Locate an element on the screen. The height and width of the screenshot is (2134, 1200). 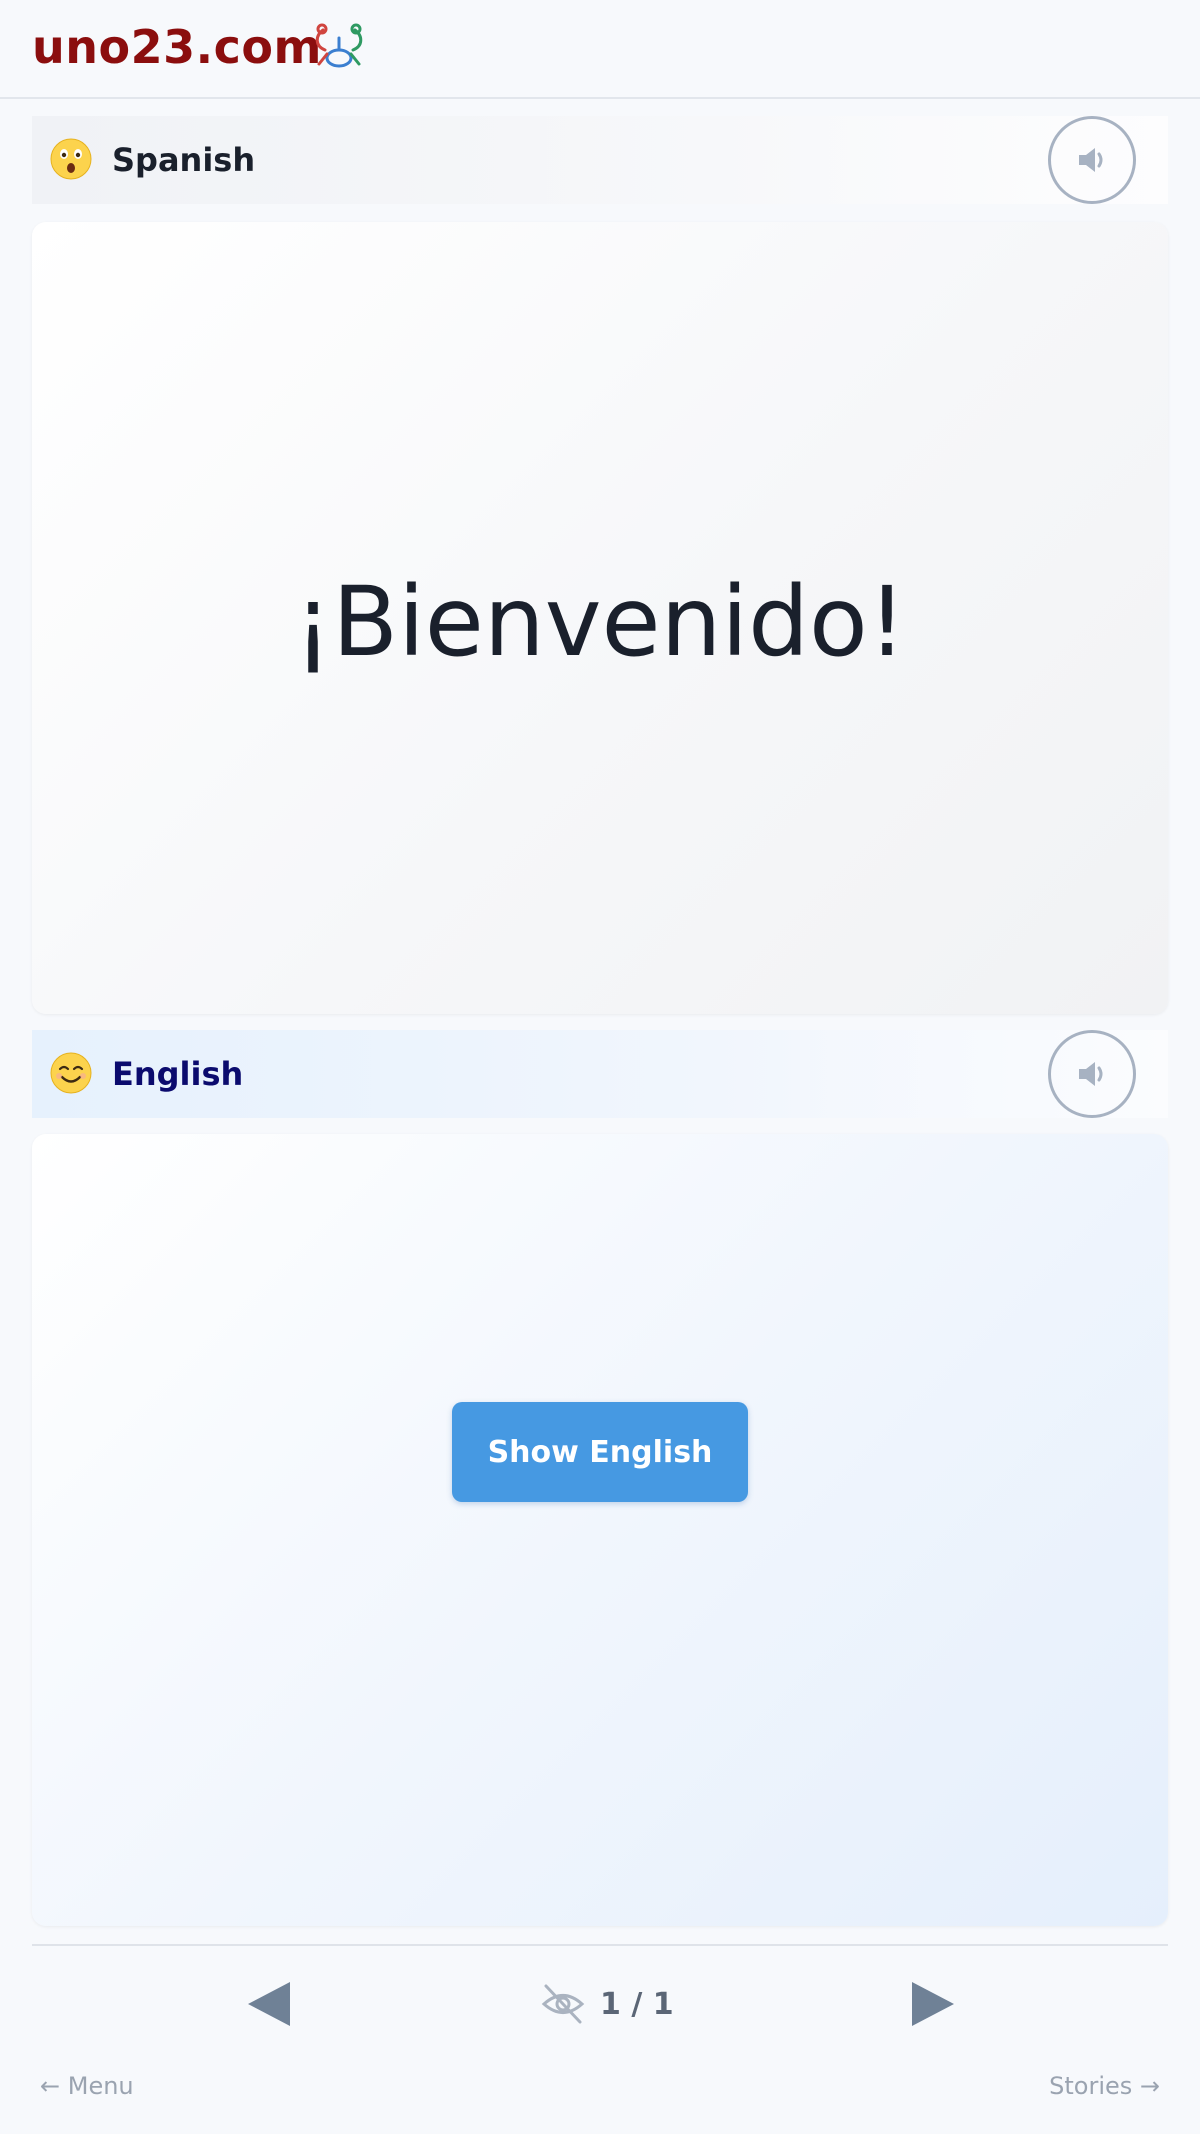
juggling-figure-icon is located at coordinates (339, 47).